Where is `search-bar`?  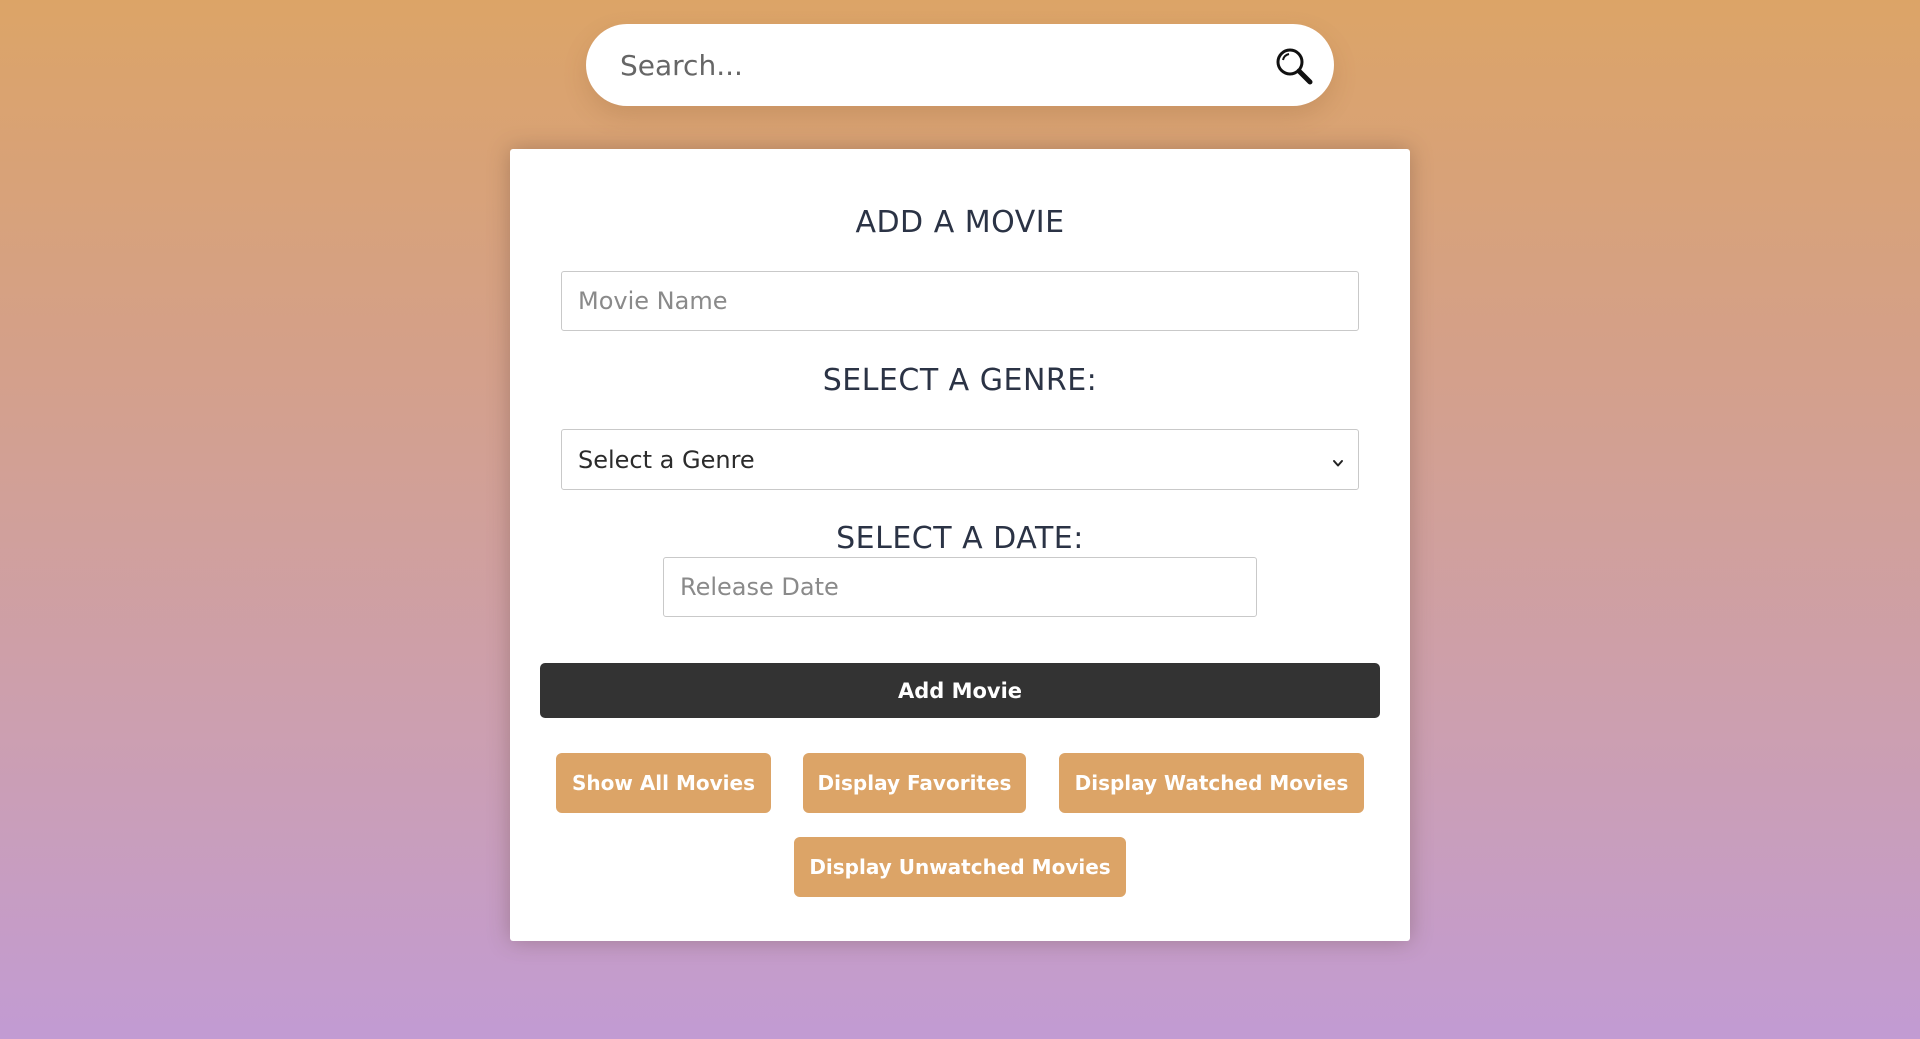
search-bar is located at coordinates (960, 65).